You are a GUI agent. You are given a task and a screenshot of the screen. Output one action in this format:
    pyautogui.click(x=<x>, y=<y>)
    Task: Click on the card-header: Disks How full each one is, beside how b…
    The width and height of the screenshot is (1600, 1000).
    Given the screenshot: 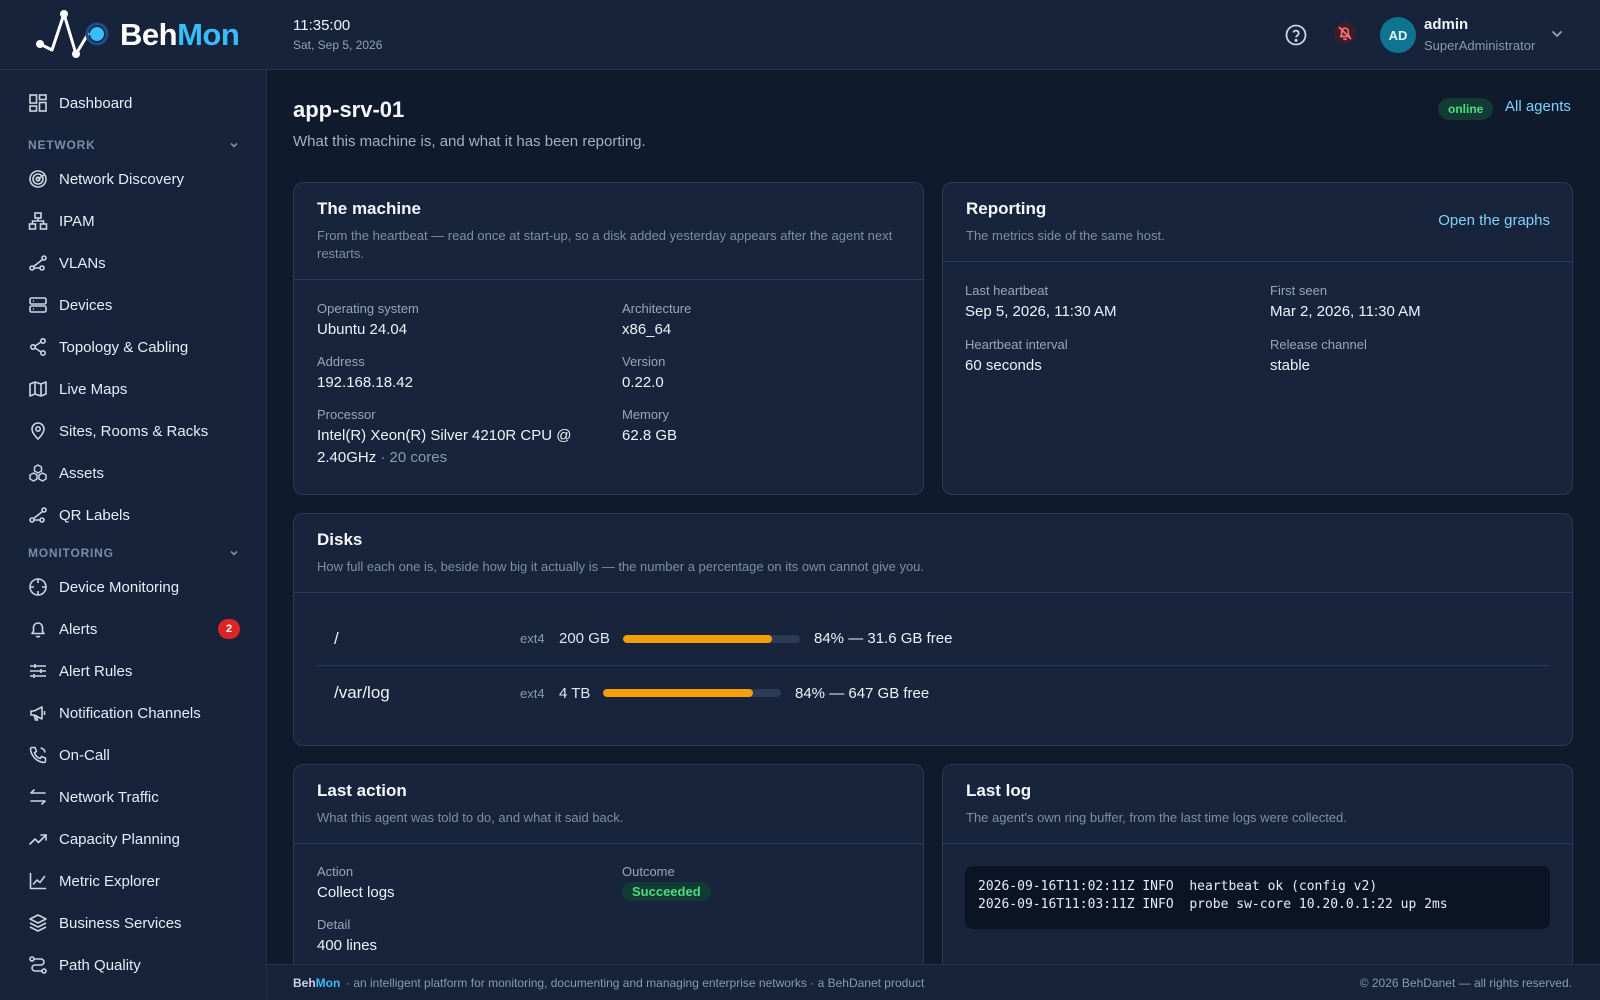 What is the action you would take?
    pyautogui.click(x=933, y=553)
    